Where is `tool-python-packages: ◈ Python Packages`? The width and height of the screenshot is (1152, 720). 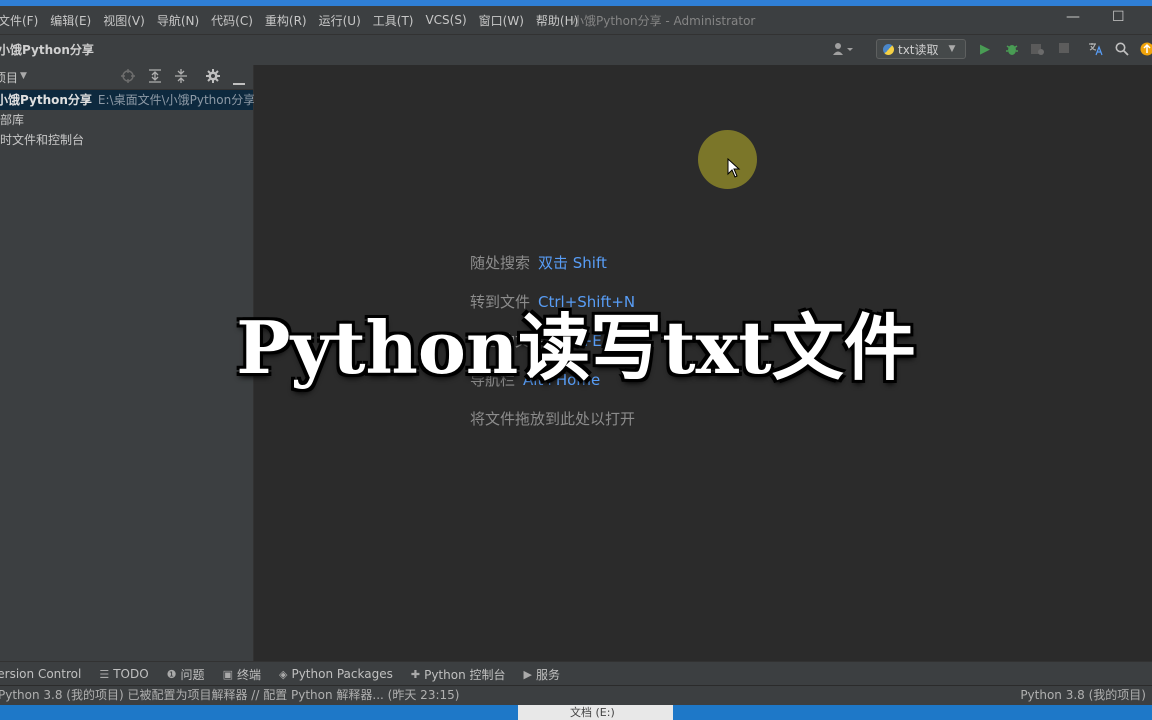 tool-python-packages: ◈ Python Packages is located at coordinates (336, 674).